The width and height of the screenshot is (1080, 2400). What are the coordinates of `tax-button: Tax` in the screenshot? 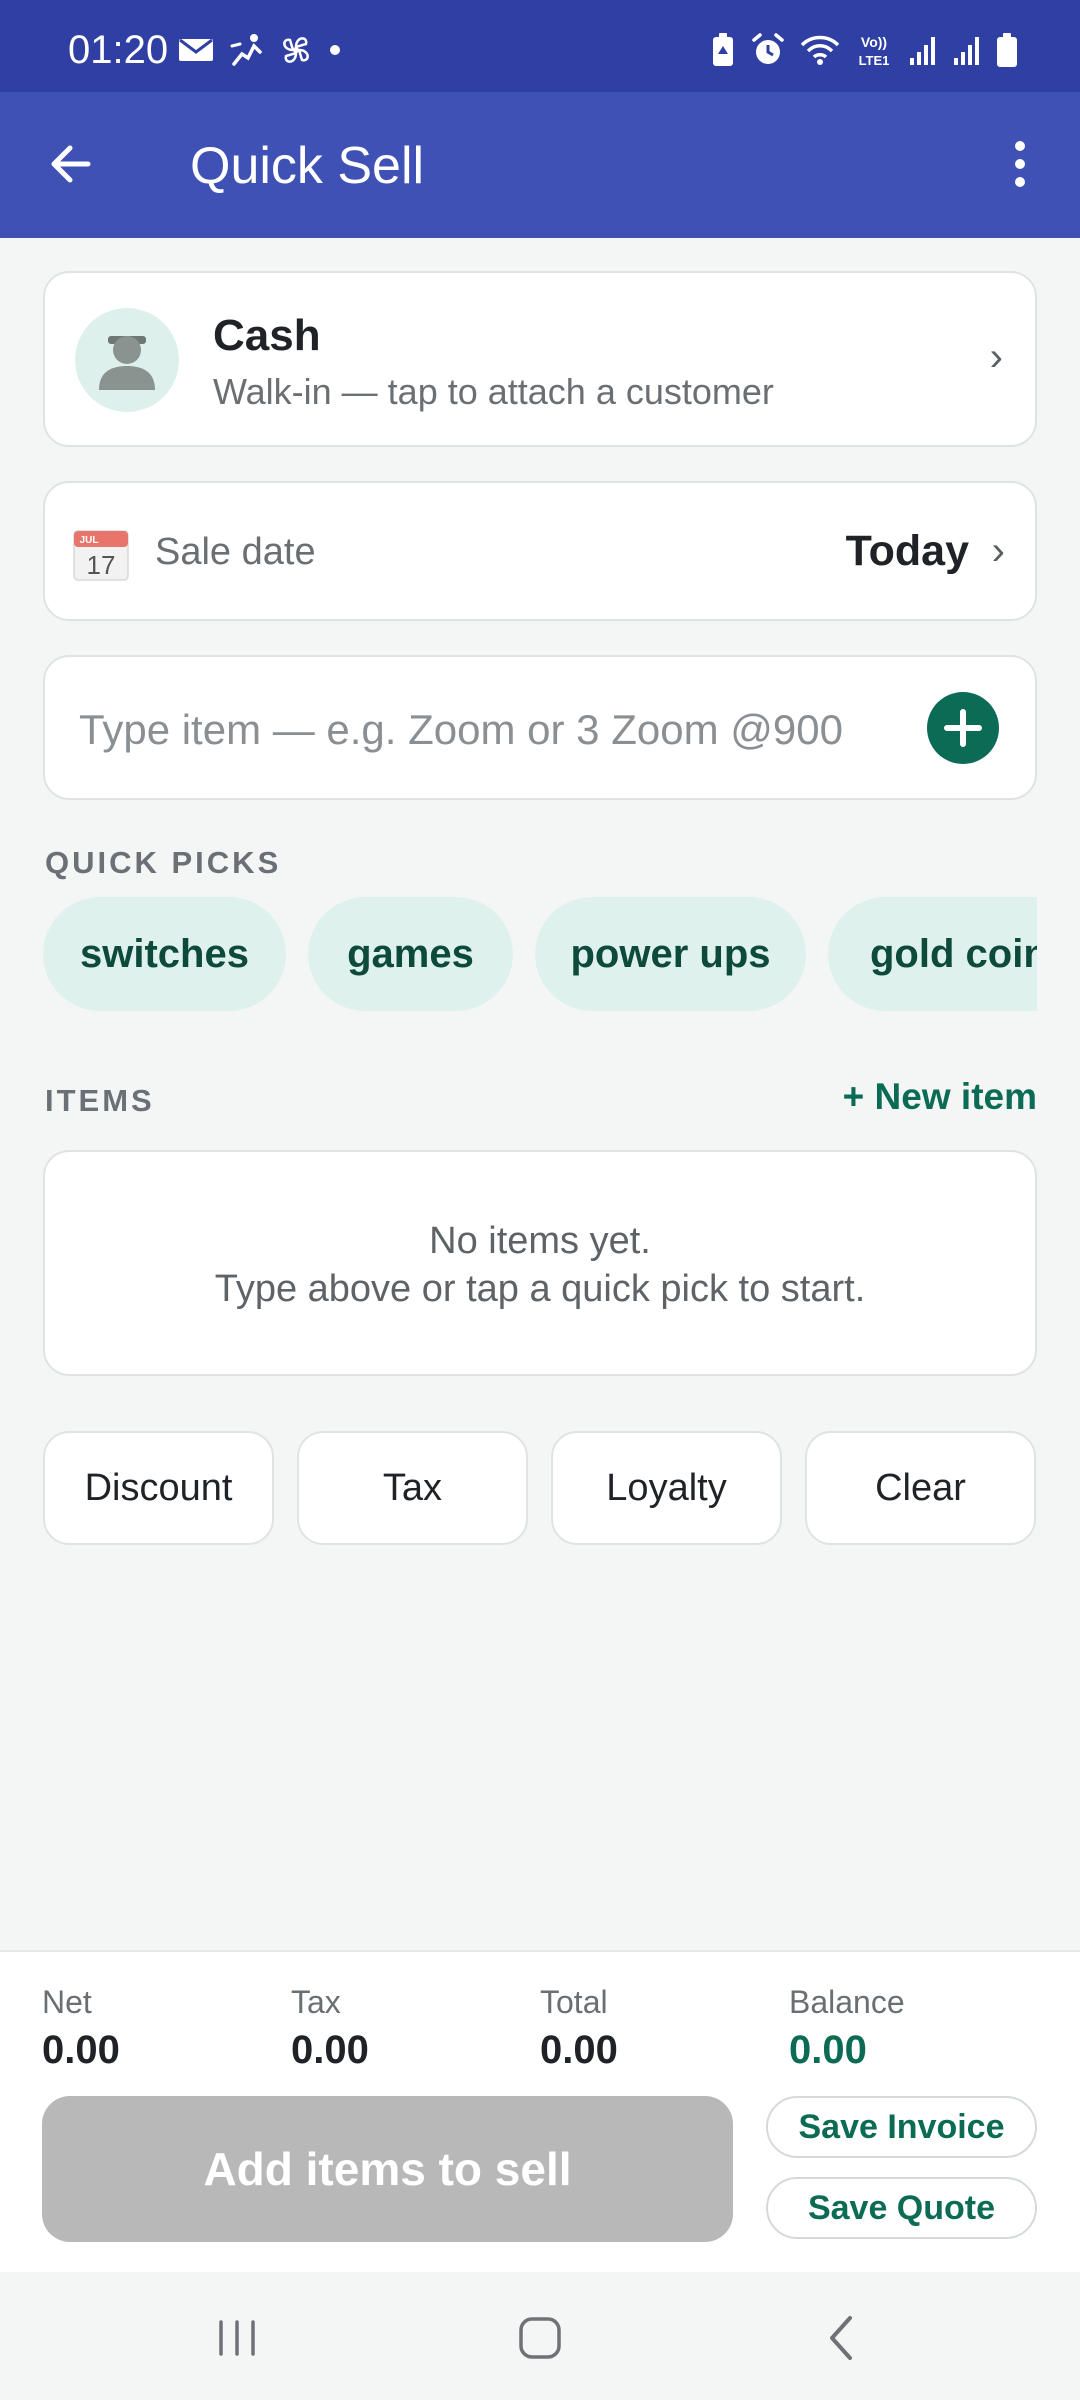 It's located at (412, 1488).